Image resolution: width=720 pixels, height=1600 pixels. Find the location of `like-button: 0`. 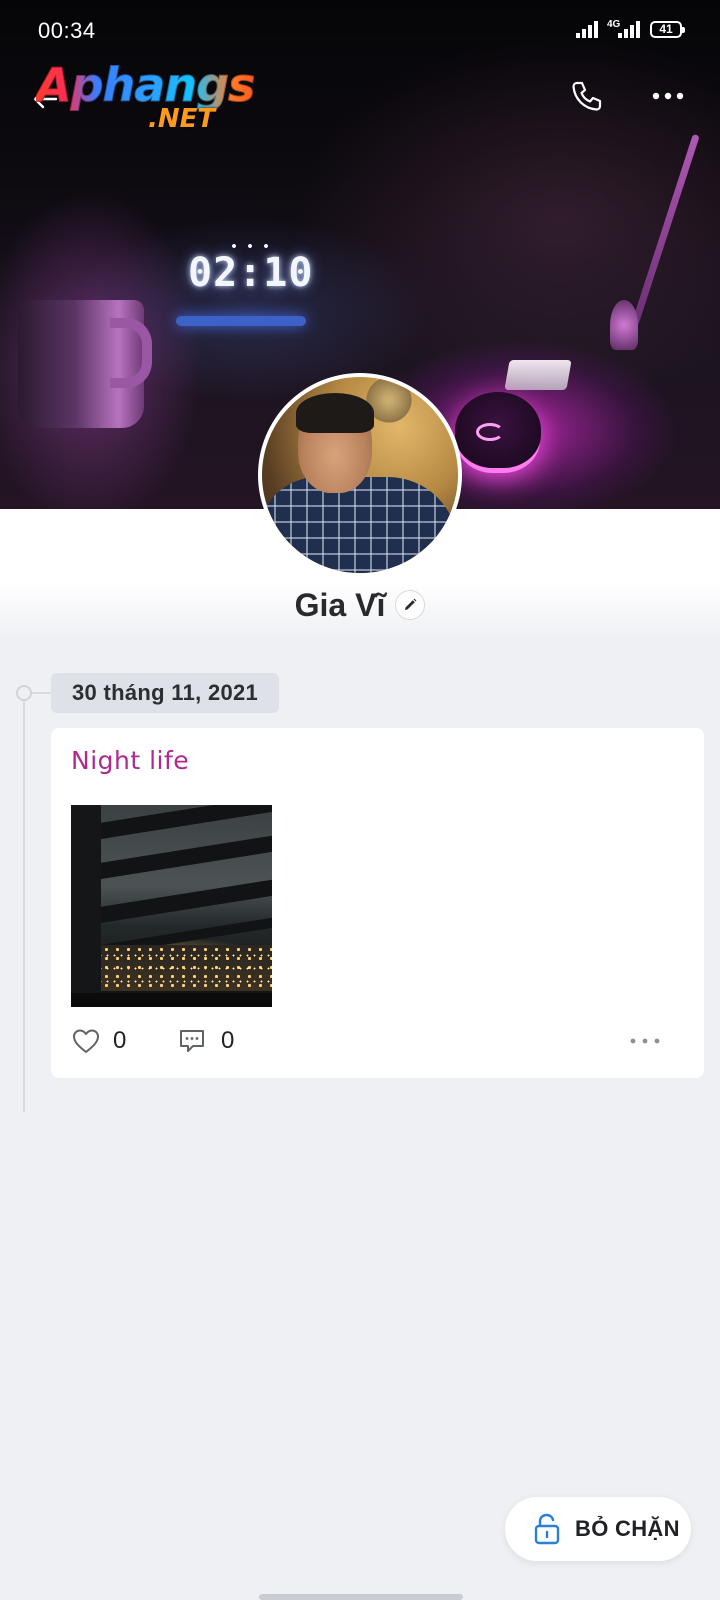

like-button: 0 is located at coordinates (98, 1041).